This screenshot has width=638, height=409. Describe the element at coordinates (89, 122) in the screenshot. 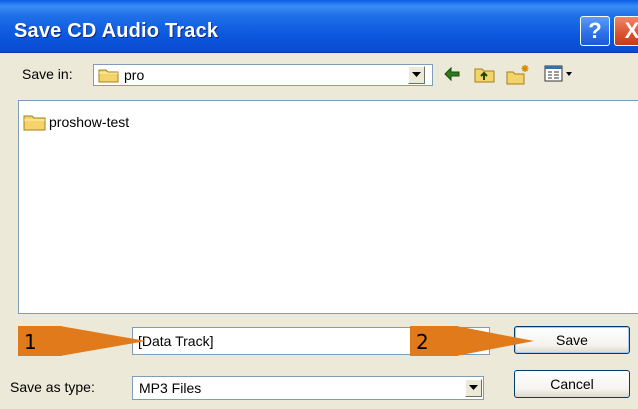

I see `list-item-label: proshow-test` at that location.